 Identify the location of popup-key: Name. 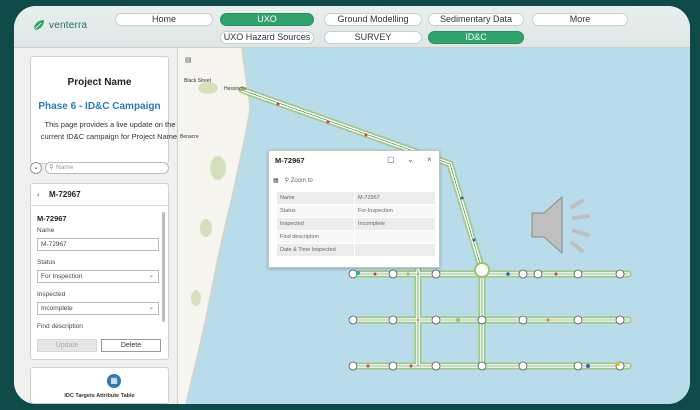
(316, 198).